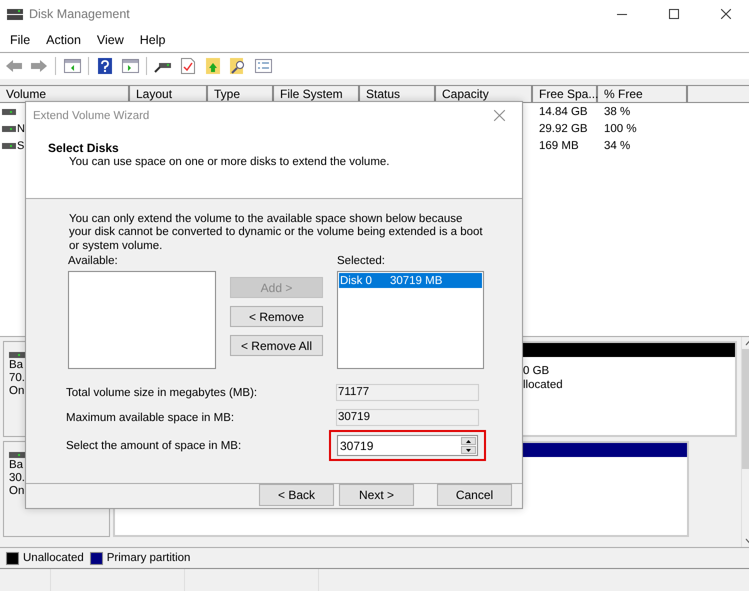 The image size is (749, 591). I want to click on field-label: Maximum available space in MB:, so click(151, 418).